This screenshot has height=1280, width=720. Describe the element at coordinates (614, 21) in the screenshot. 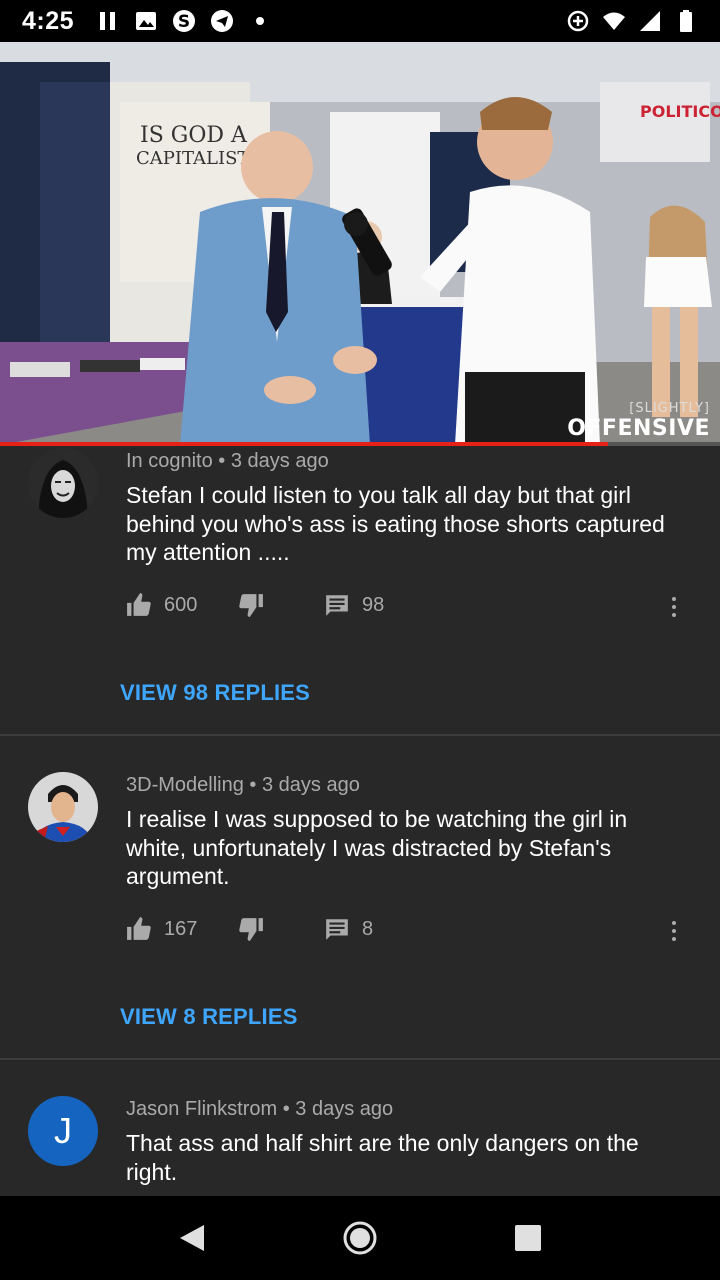

I see `wifi-icon` at that location.